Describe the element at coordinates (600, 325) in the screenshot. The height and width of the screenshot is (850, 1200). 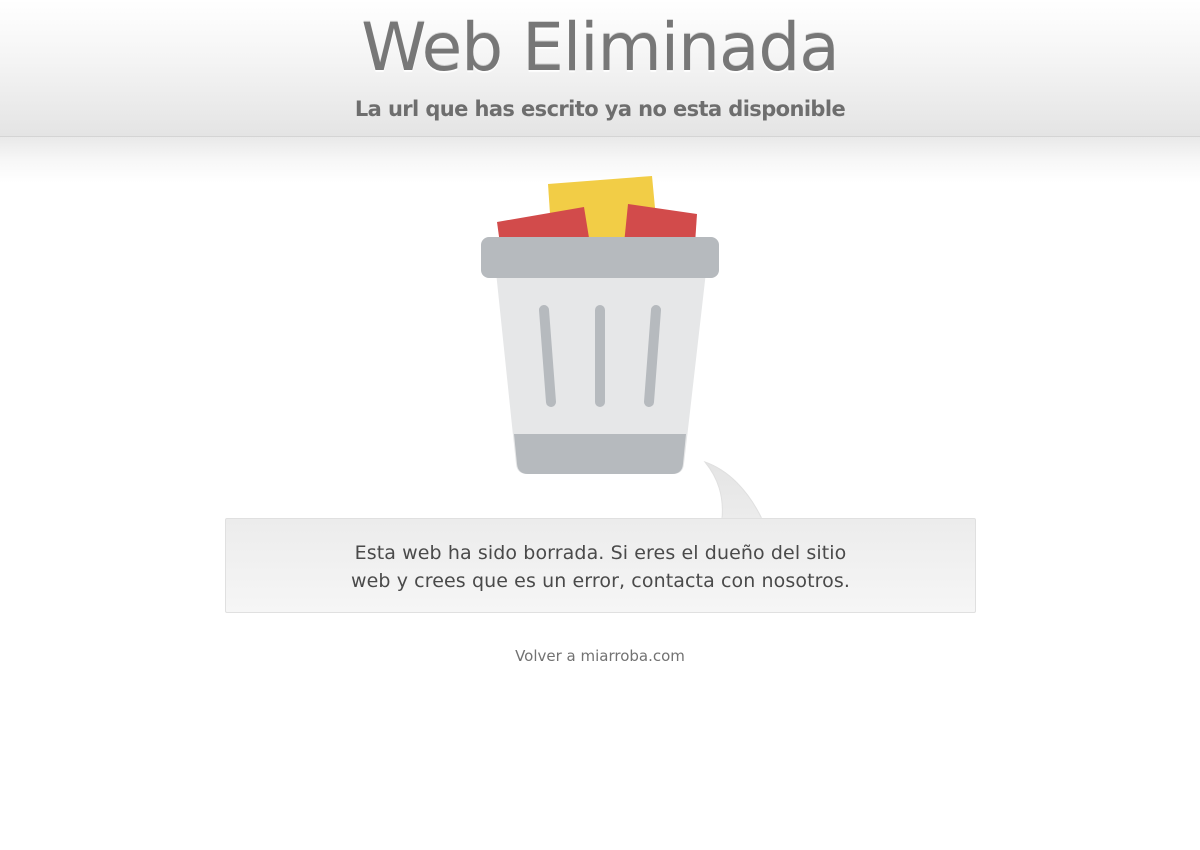
I see `trash-bin-icon` at that location.